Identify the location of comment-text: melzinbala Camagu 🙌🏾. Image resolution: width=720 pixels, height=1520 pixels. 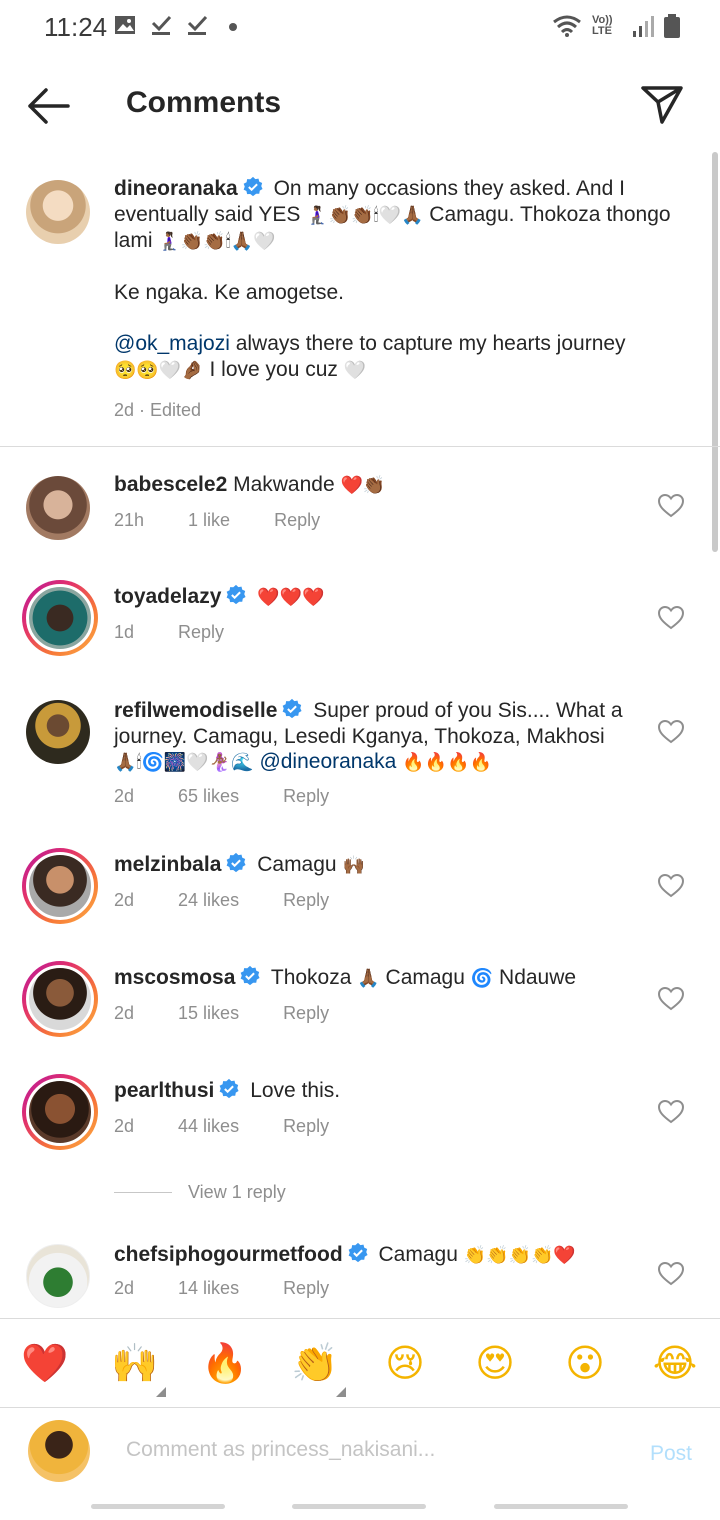
(379, 865).